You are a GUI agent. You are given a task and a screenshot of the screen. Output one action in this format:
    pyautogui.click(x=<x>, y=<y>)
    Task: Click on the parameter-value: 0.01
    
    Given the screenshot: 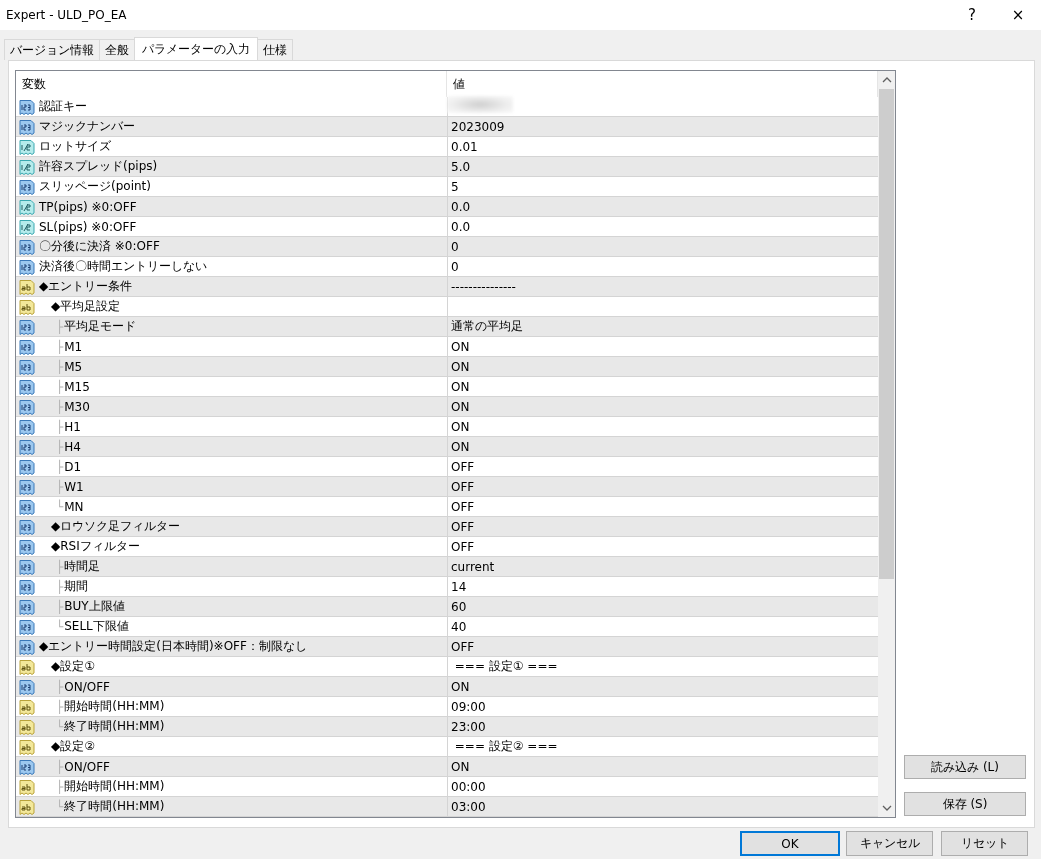 What is the action you would take?
    pyautogui.click(x=464, y=146)
    